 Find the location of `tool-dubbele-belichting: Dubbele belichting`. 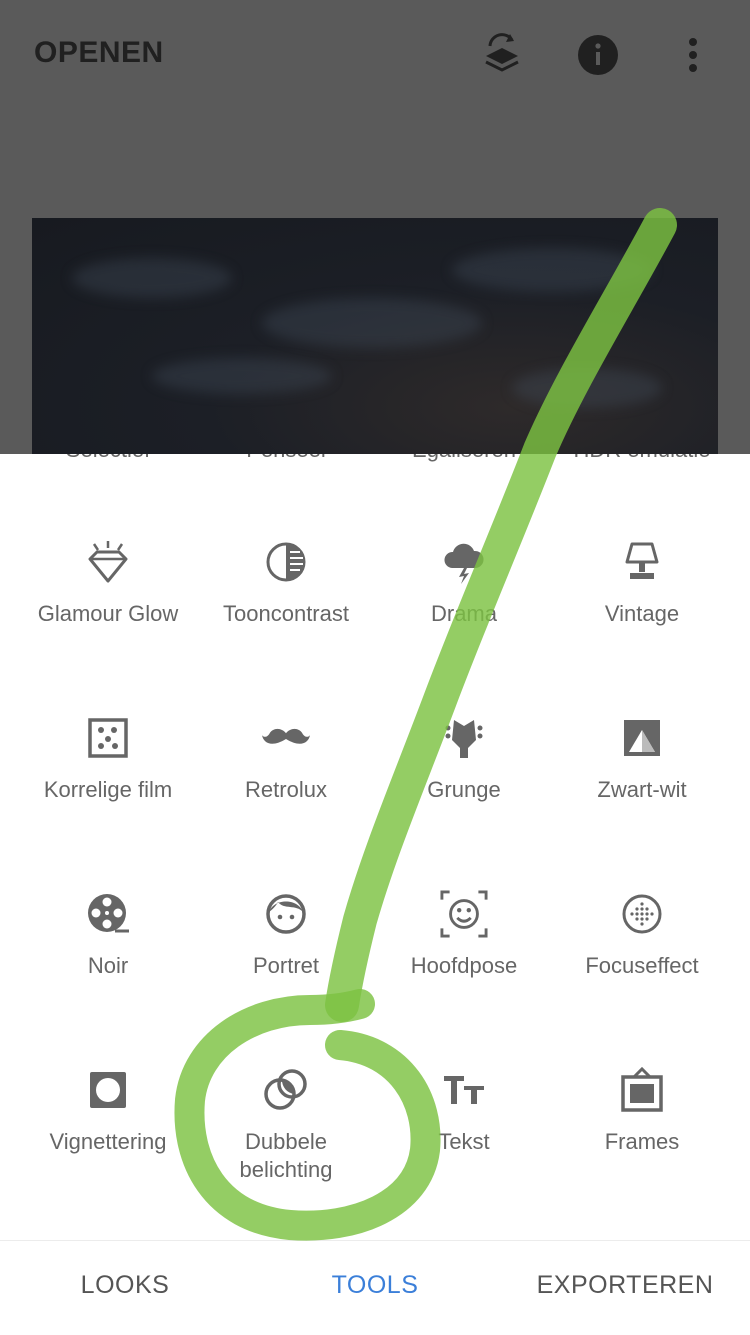

tool-dubbele-belichting: Dubbele belichting is located at coordinates (286, 1125).